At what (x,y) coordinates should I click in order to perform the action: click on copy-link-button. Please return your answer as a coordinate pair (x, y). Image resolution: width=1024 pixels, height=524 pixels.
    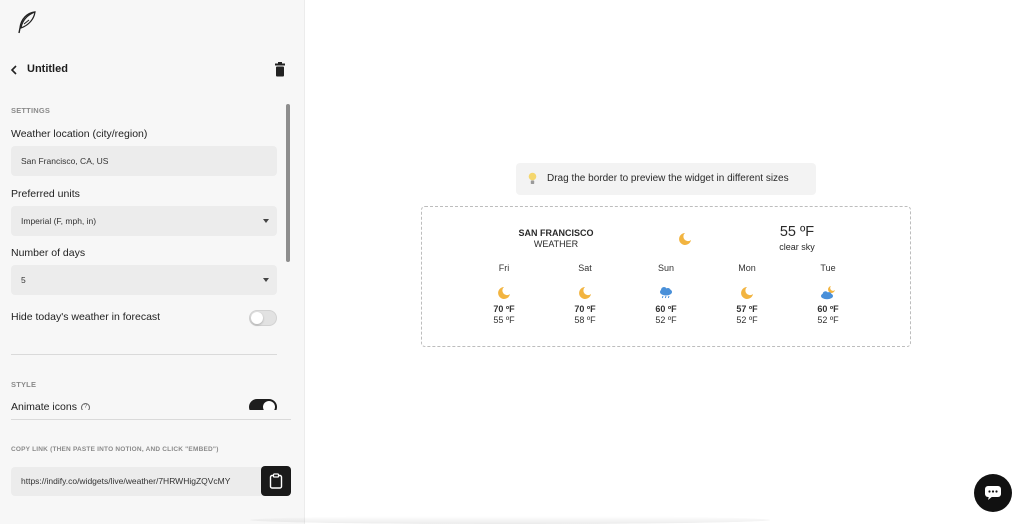
    Looking at the image, I should click on (276, 481).